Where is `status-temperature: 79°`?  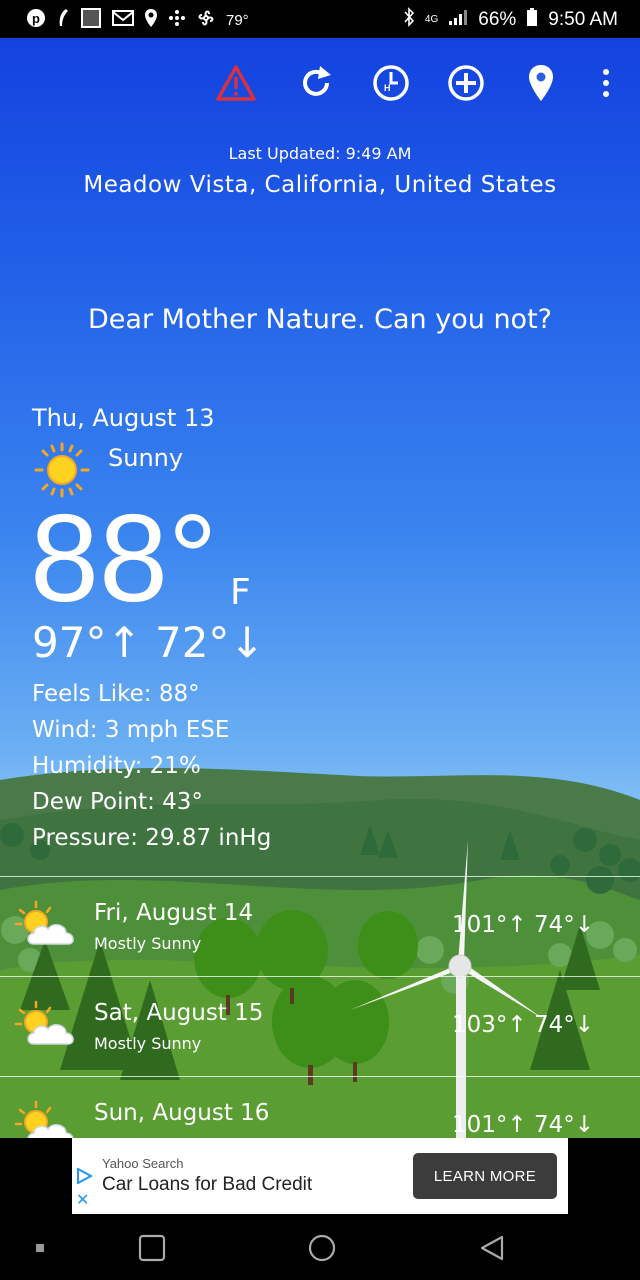 status-temperature: 79° is located at coordinates (237, 20).